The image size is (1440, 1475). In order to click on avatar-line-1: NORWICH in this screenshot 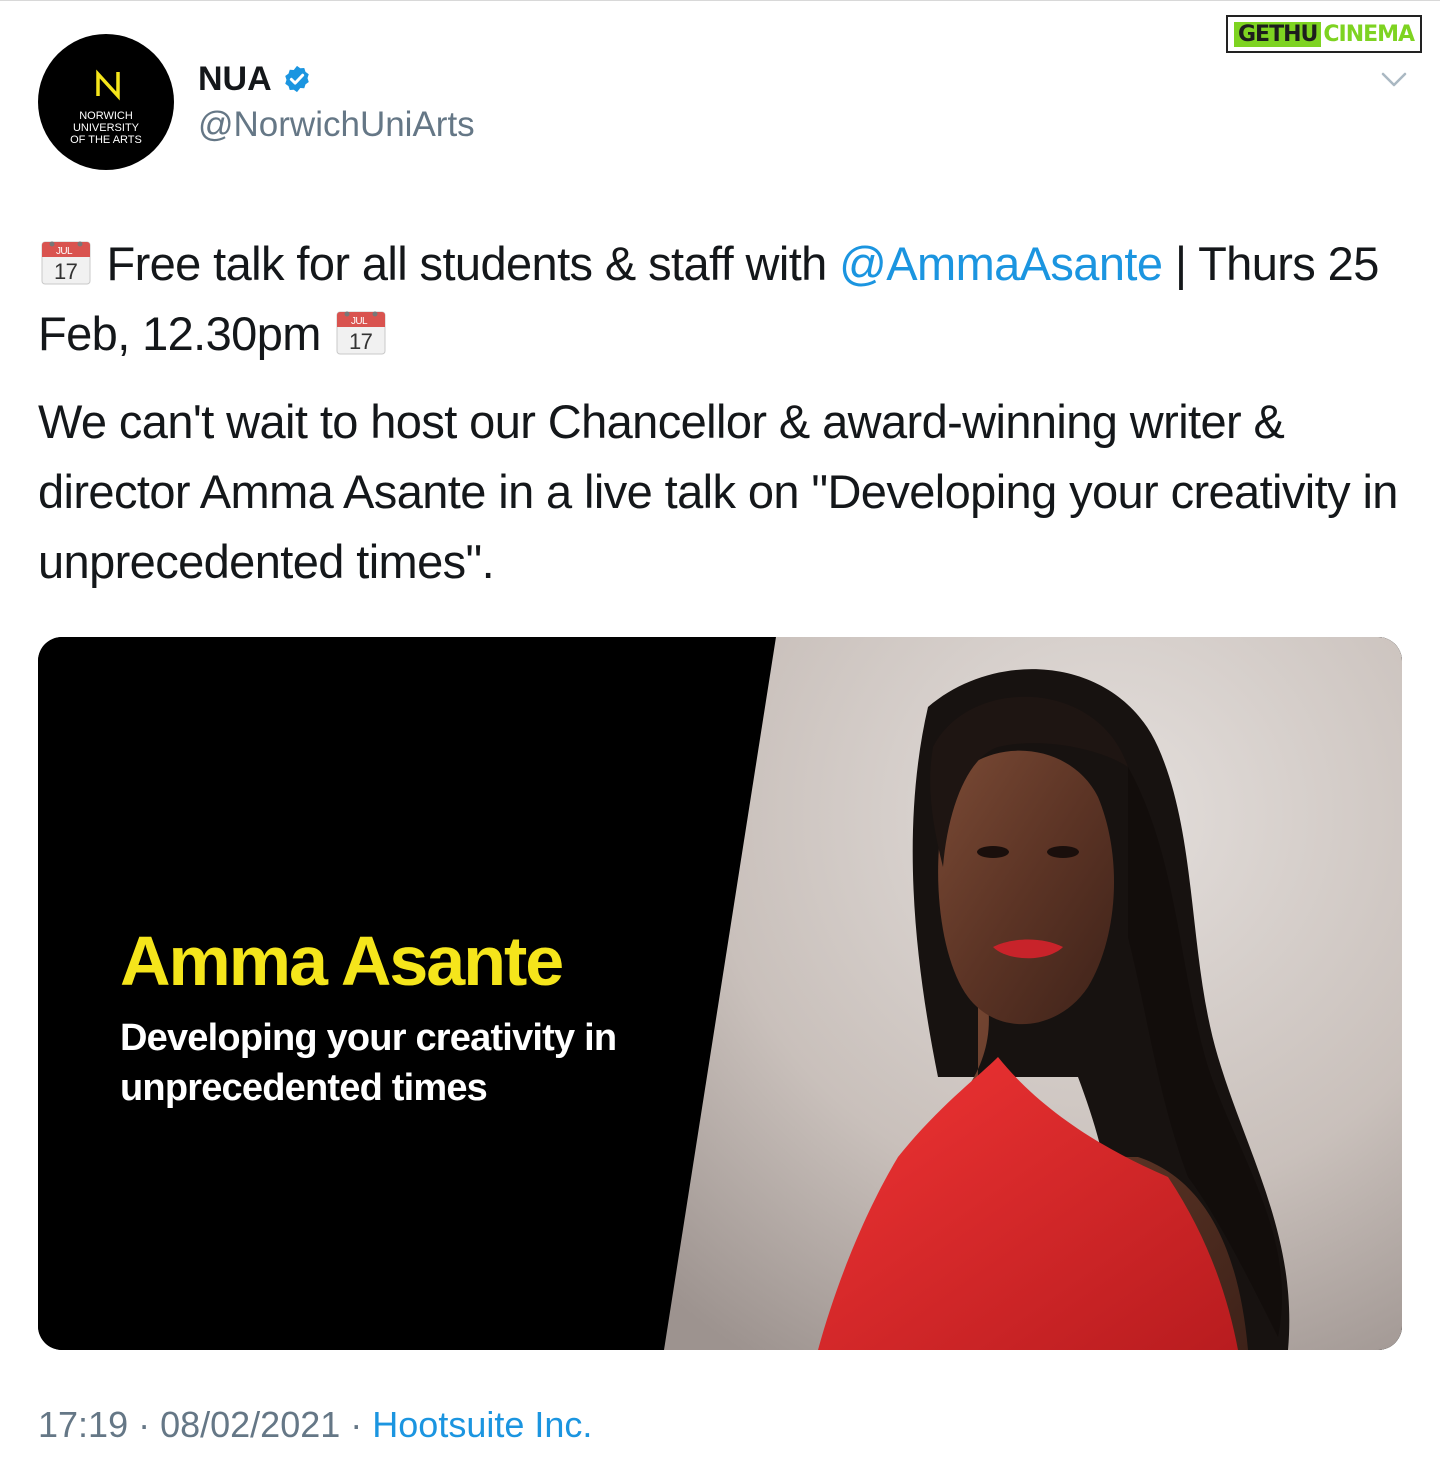, I will do `click(106, 116)`.